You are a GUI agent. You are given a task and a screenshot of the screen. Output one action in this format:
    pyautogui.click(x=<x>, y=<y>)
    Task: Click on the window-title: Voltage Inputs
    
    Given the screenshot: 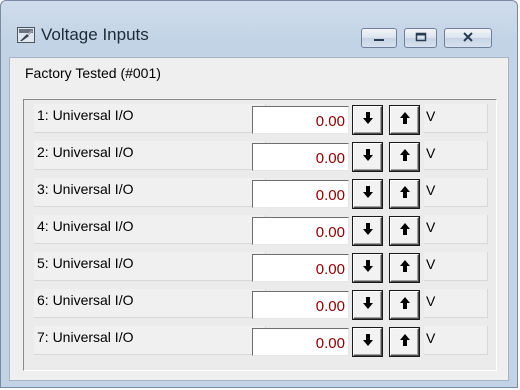 What is the action you would take?
    pyautogui.click(x=95, y=34)
    